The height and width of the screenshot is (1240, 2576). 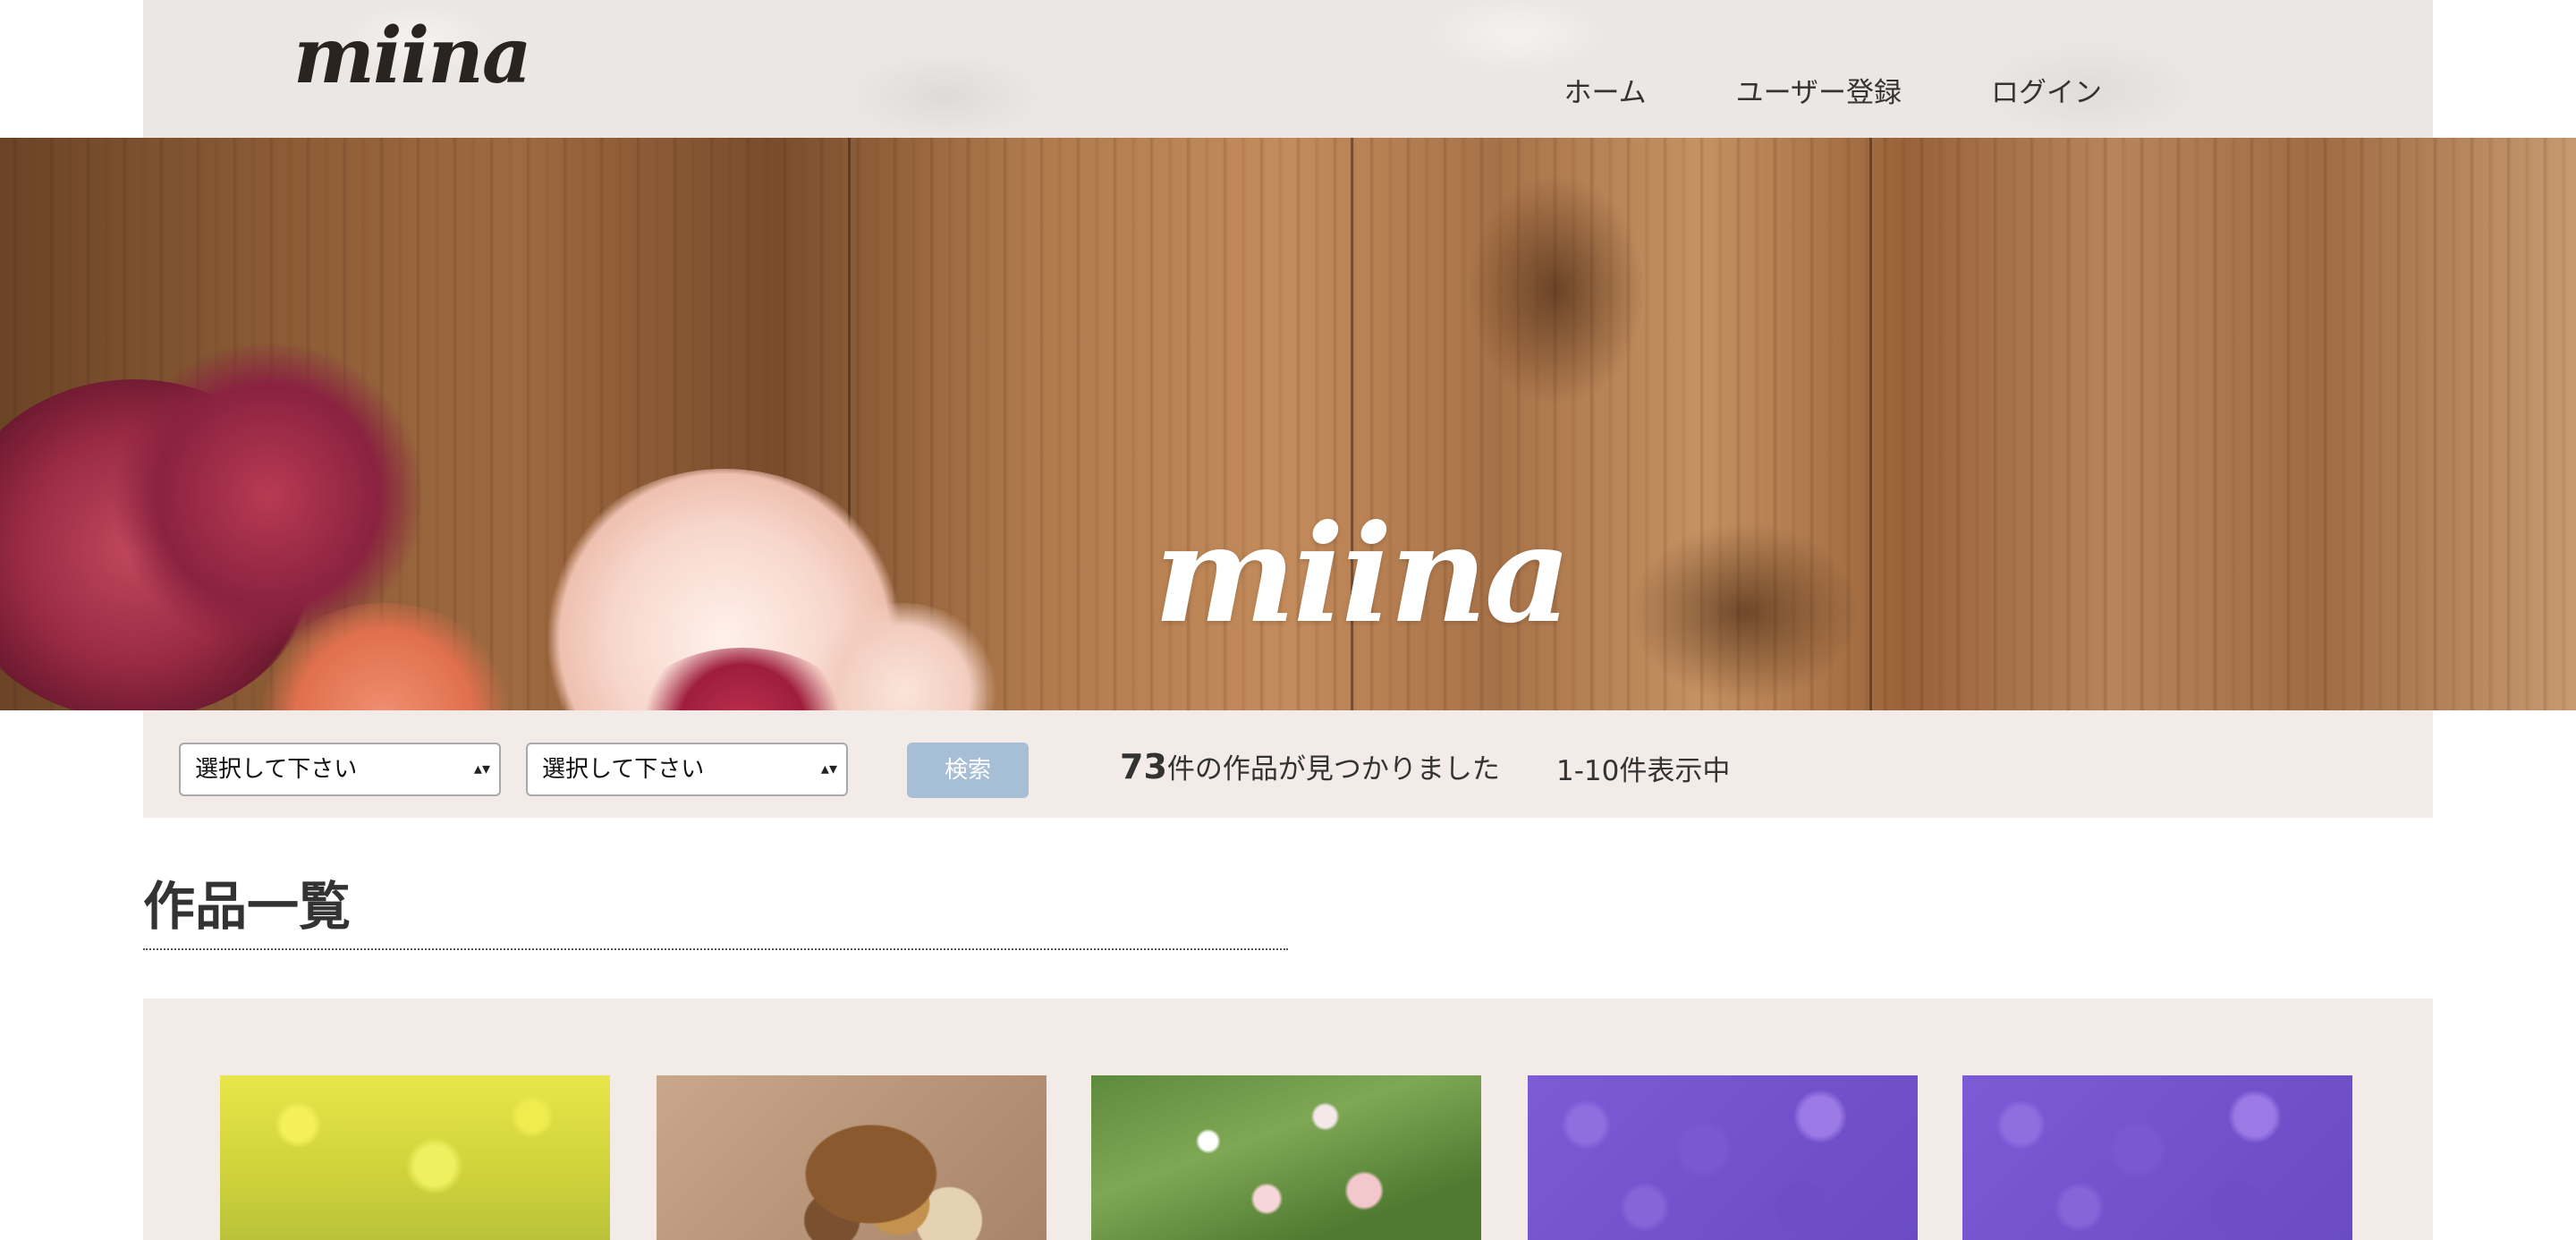 What do you see at coordinates (1819, 90) in the screenshot?
I see `nav-register: ユーザー登録` at bounding box center [1819, 90].